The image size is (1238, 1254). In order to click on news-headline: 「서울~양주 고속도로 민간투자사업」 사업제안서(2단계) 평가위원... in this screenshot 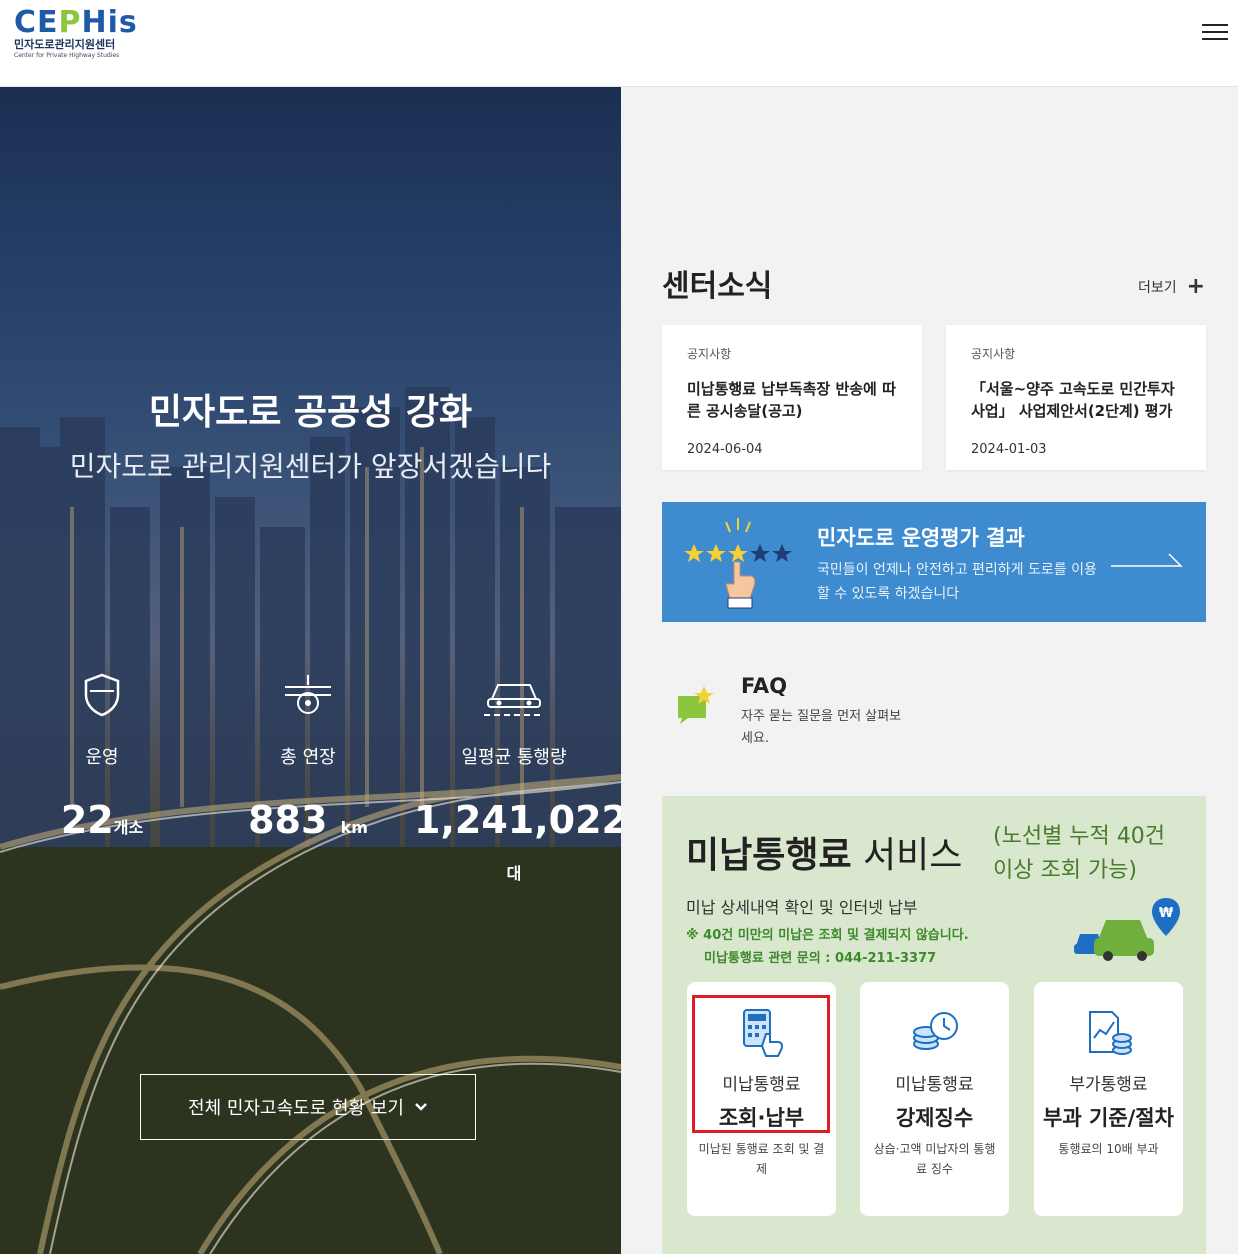, I will do `click(1073, 400)`.